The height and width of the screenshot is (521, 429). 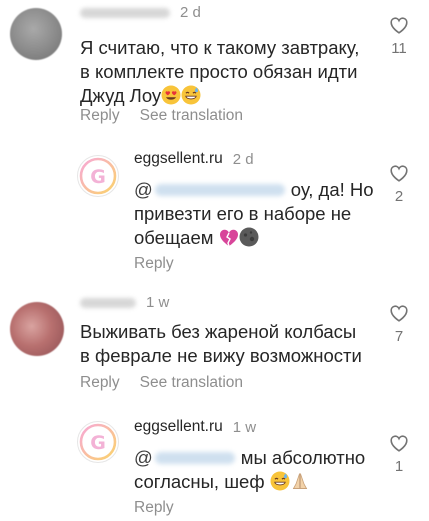 I want to click on comment-header: eggsellent.ru 2 d, so click(x=194, y=159).